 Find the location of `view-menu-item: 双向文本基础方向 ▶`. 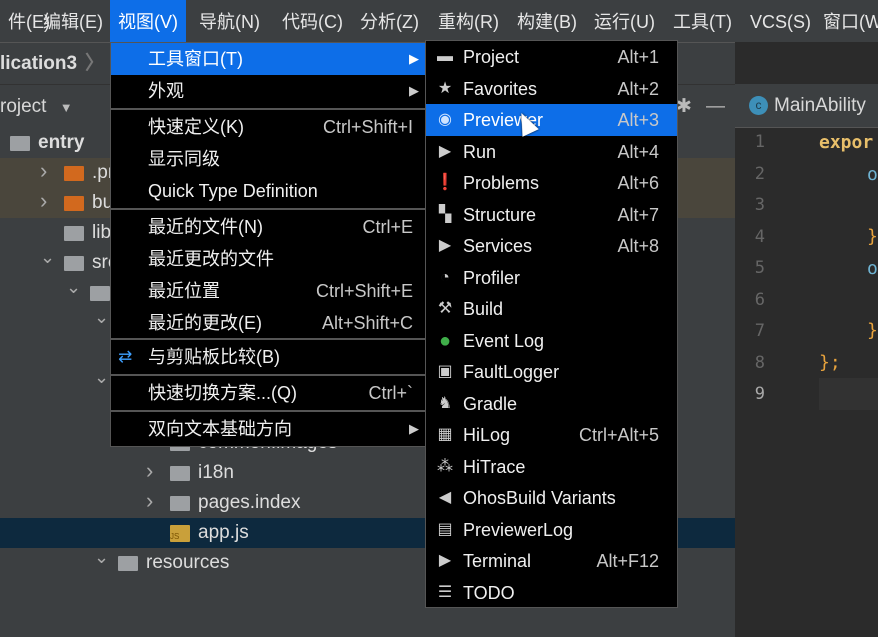

view-menu-item: 双向文本基础方向 ▶ is located at coordinates (268, 429).